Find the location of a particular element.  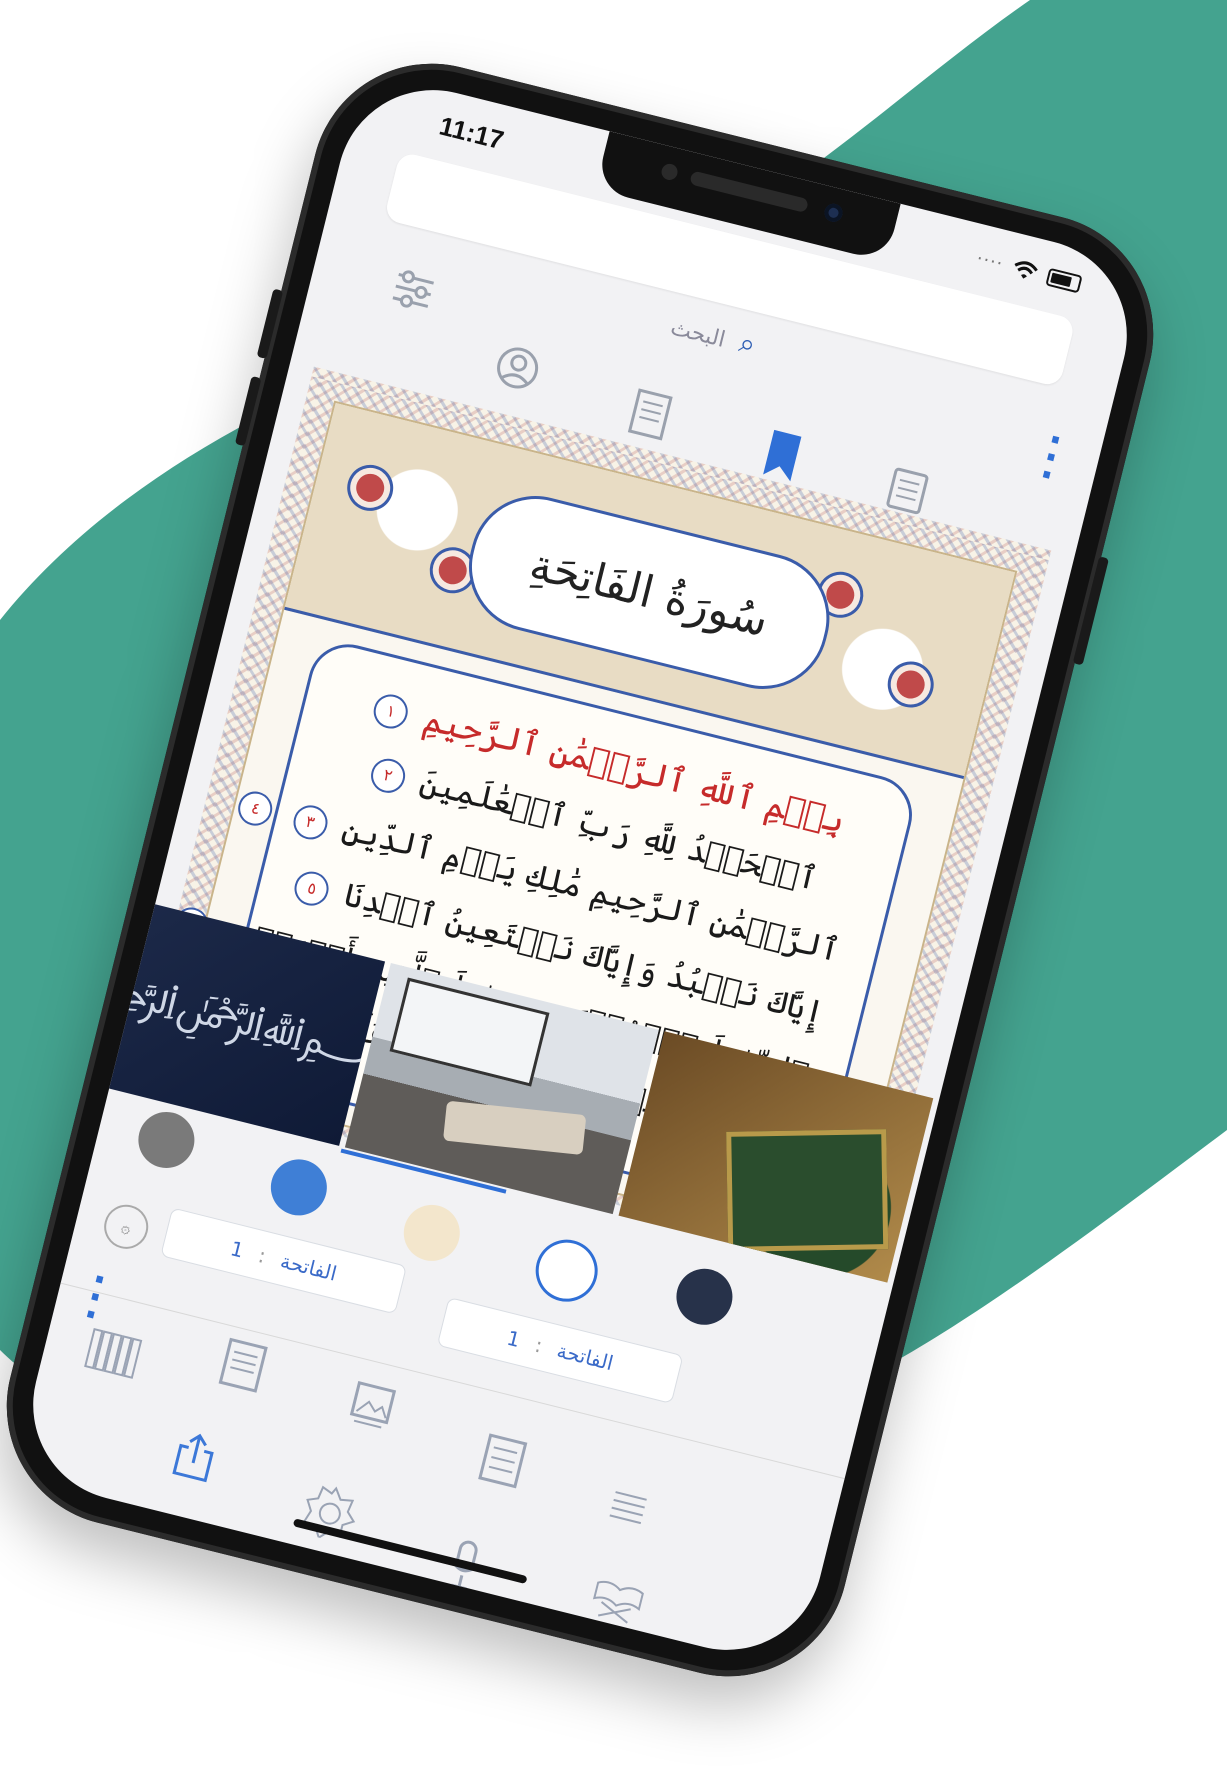

sensor is located at coordinates (669, 172).